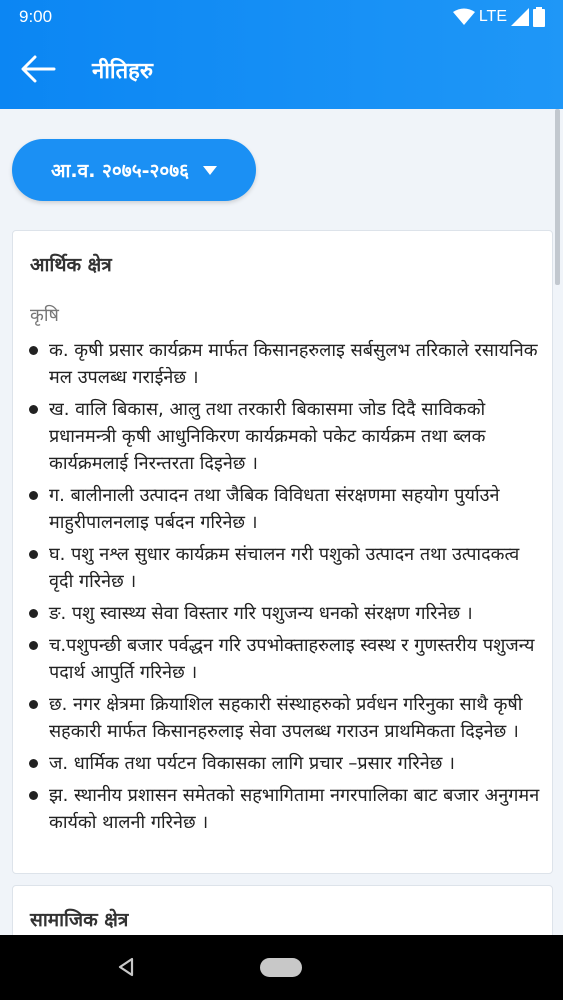 This screenshot has width=563, height=1000. What do you see at coordinates (126, 967) in the screenshot?
I see `nav-back-icon` at bounding box center [126, 967].